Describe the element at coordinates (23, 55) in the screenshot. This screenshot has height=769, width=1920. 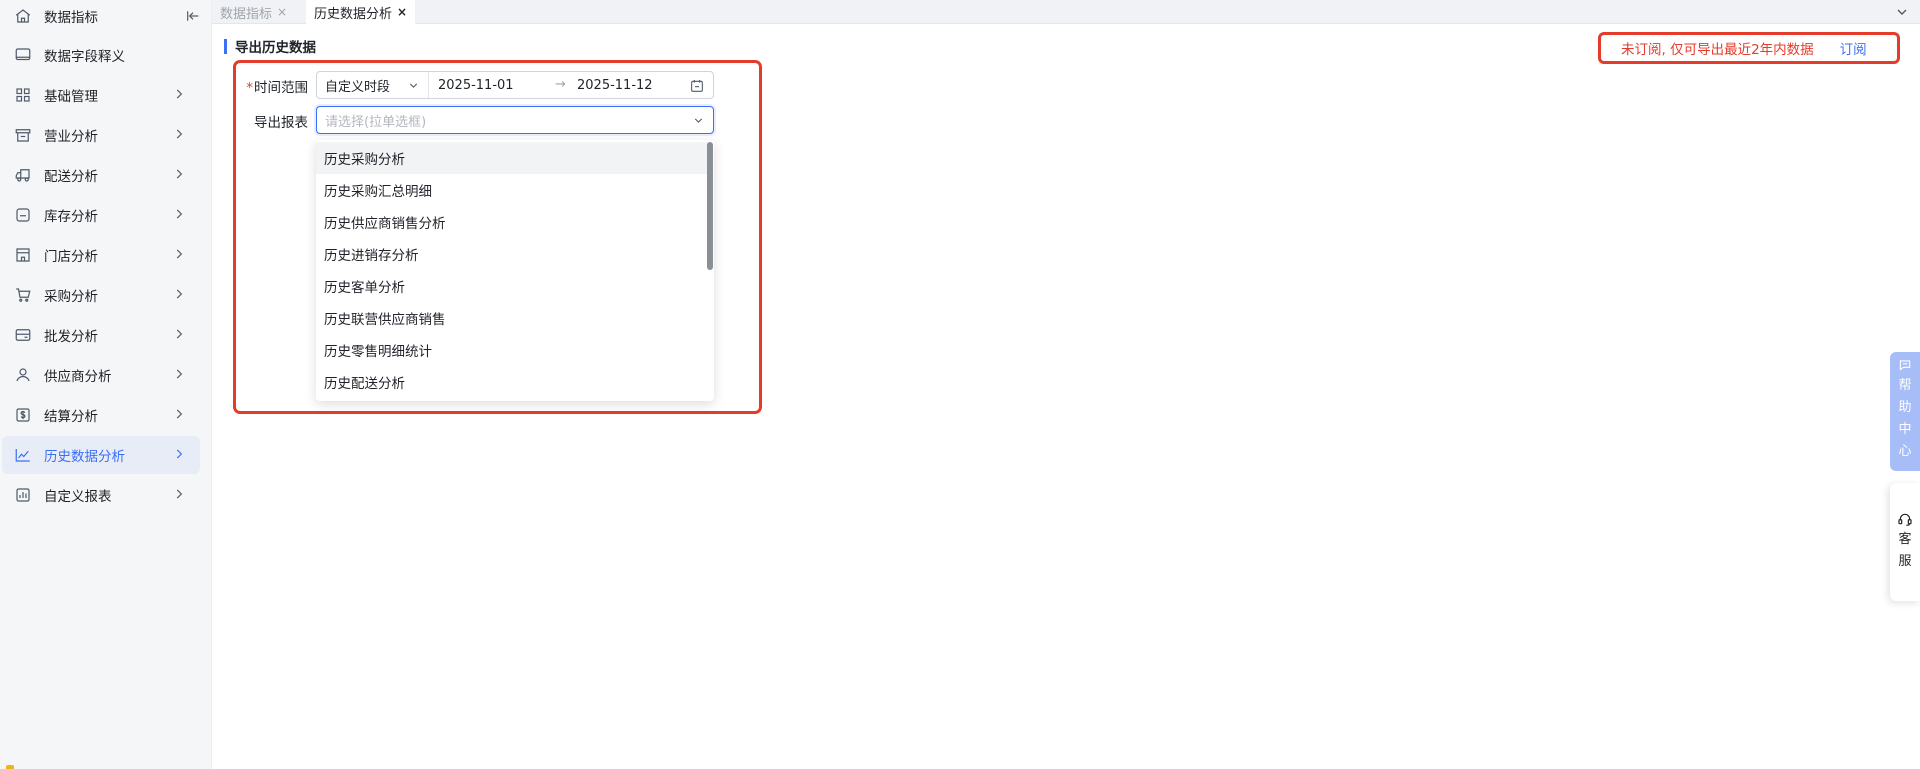
I see `monitor-icon` at that location.